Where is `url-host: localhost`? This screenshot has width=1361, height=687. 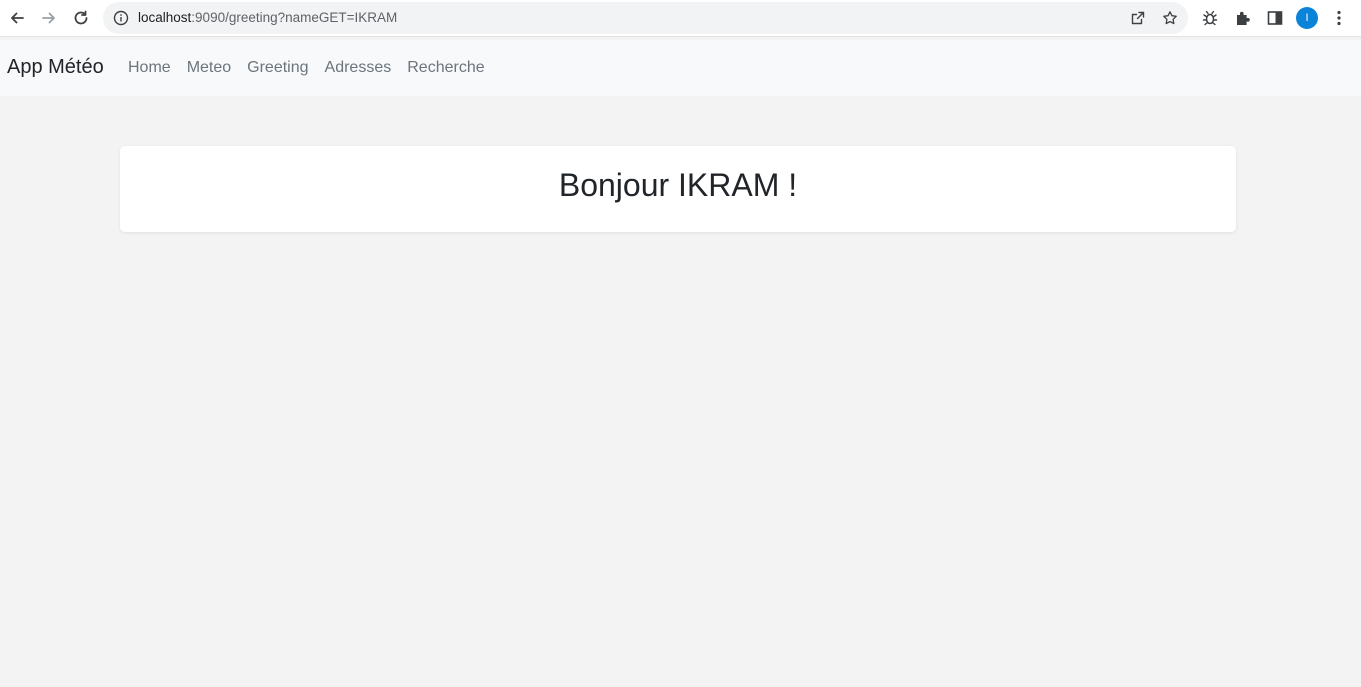 url-host: localhost is located at coordinates (165, 17).